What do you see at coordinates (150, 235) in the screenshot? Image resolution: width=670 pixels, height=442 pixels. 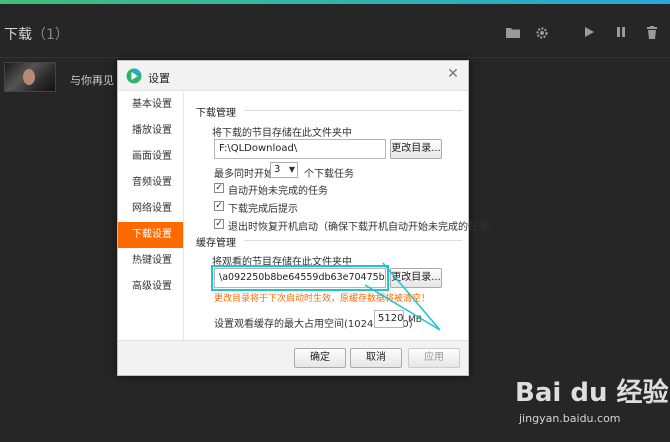 I see `nav-item-download: 下载设置` at bounding box center [150, 235].